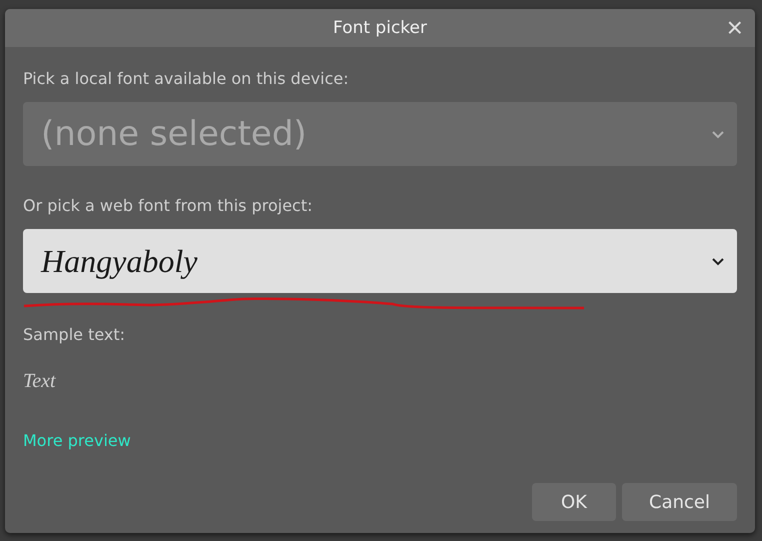 The height and width of the screenshot is (541, 762). Describe the element at coordinates (574, 502) in the screenshot. I see `ok-button: OK` at that location.